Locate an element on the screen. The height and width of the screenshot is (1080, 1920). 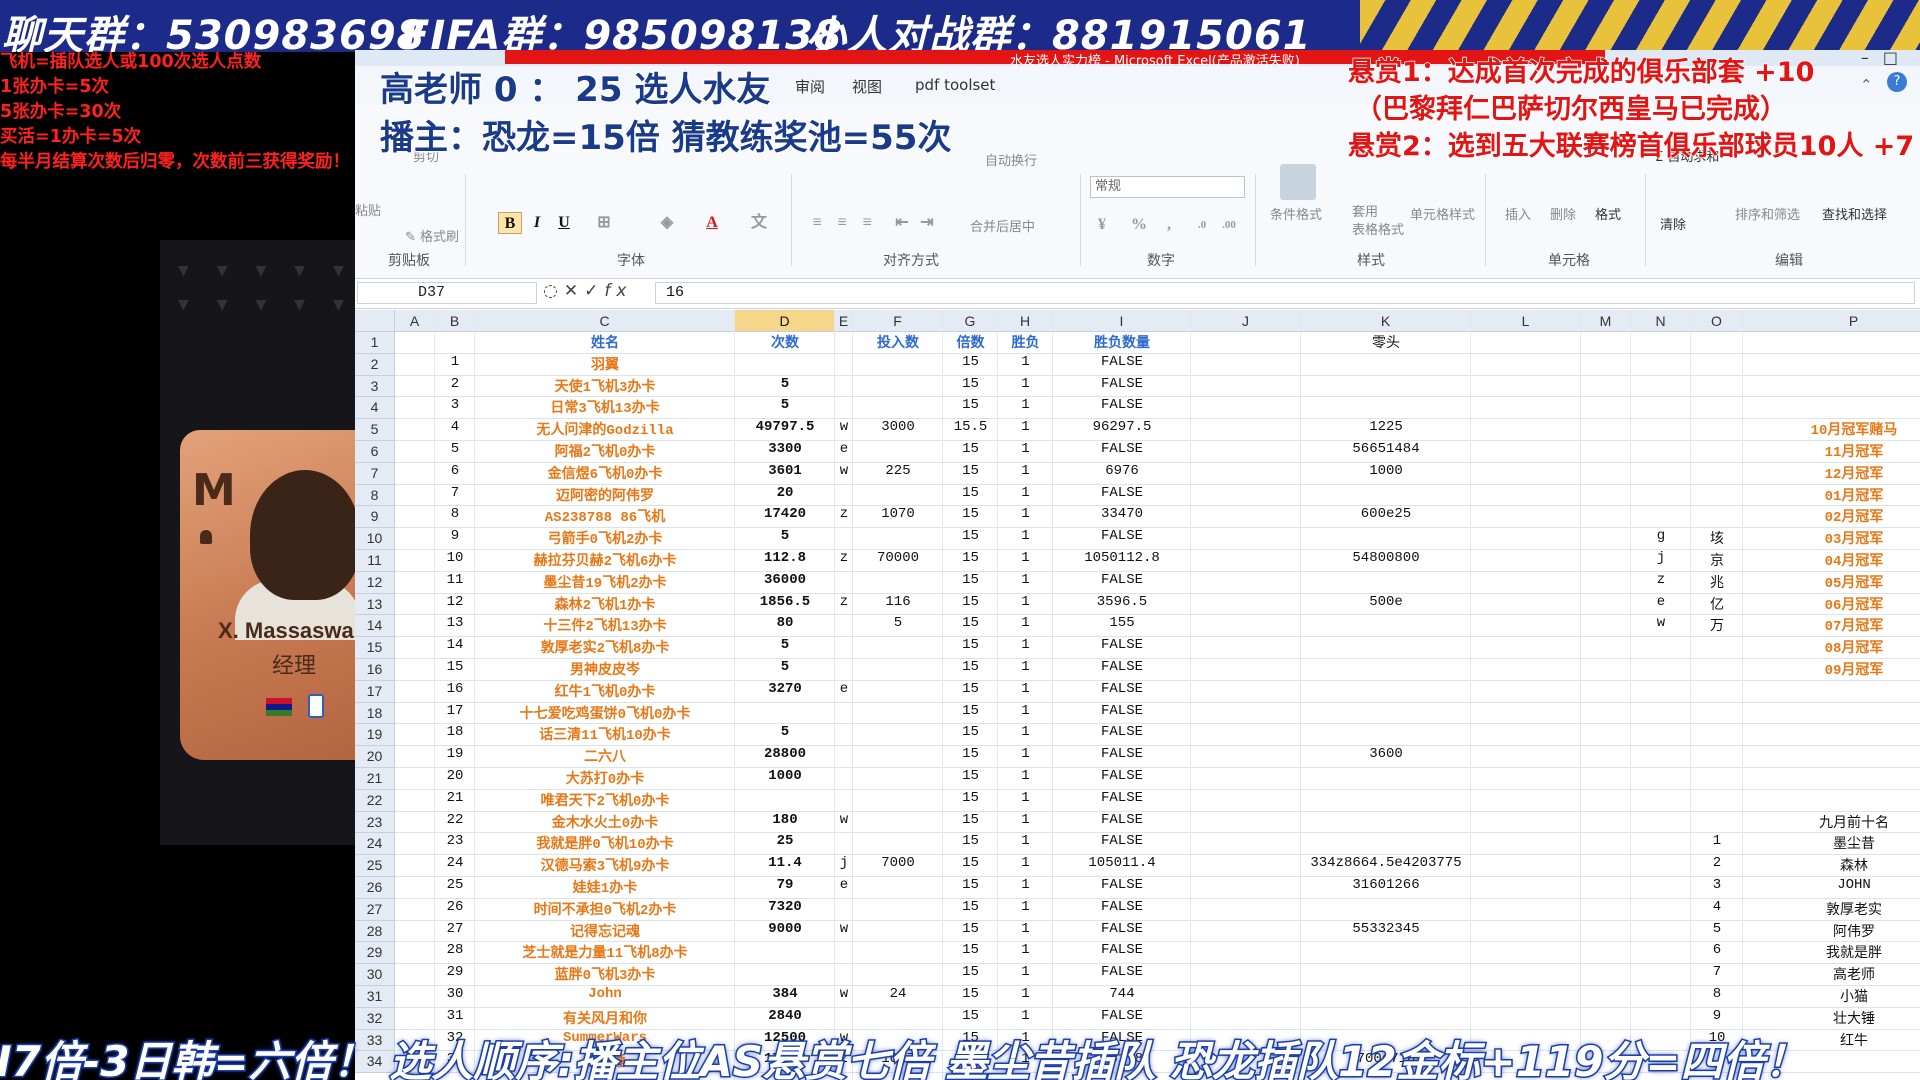
bold-button: B is located at coordinates (510, 223).